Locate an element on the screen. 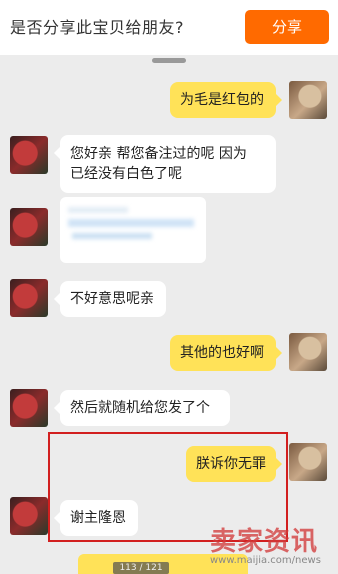 The image size is (338, 574). message-text: 您好亲 帮您备注过的呢 因为 is located at coordinates (158, 154).